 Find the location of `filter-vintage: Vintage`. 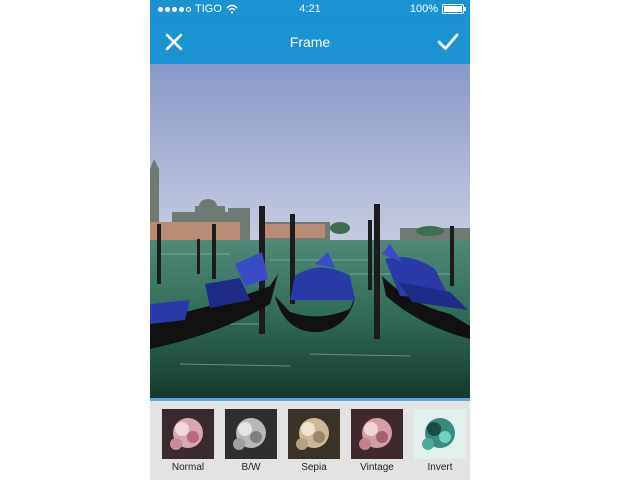

filter-vintage: Vintage is located at coordinates (377, 441).